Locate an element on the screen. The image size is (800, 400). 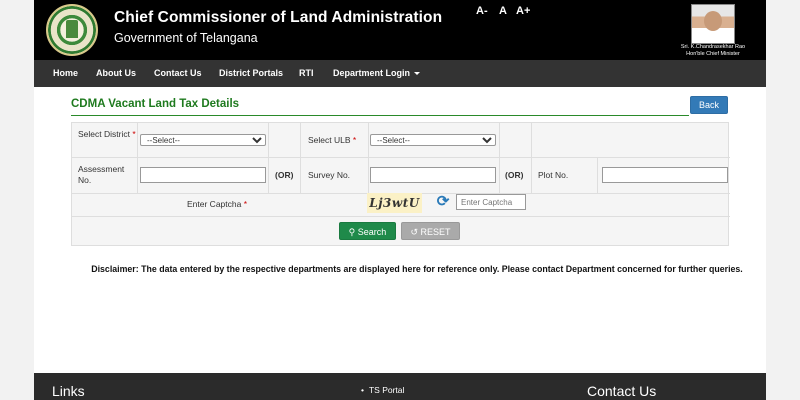
telangana-emblem-logo is located at coordinates (72, 30).